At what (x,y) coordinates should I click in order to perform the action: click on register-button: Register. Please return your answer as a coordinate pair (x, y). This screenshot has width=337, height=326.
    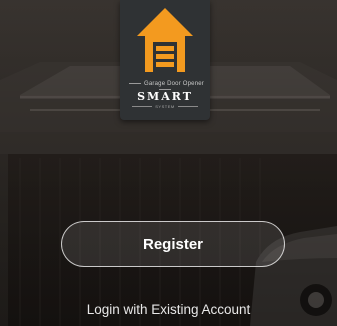
    Looking at the image, I should click on (173, 244).